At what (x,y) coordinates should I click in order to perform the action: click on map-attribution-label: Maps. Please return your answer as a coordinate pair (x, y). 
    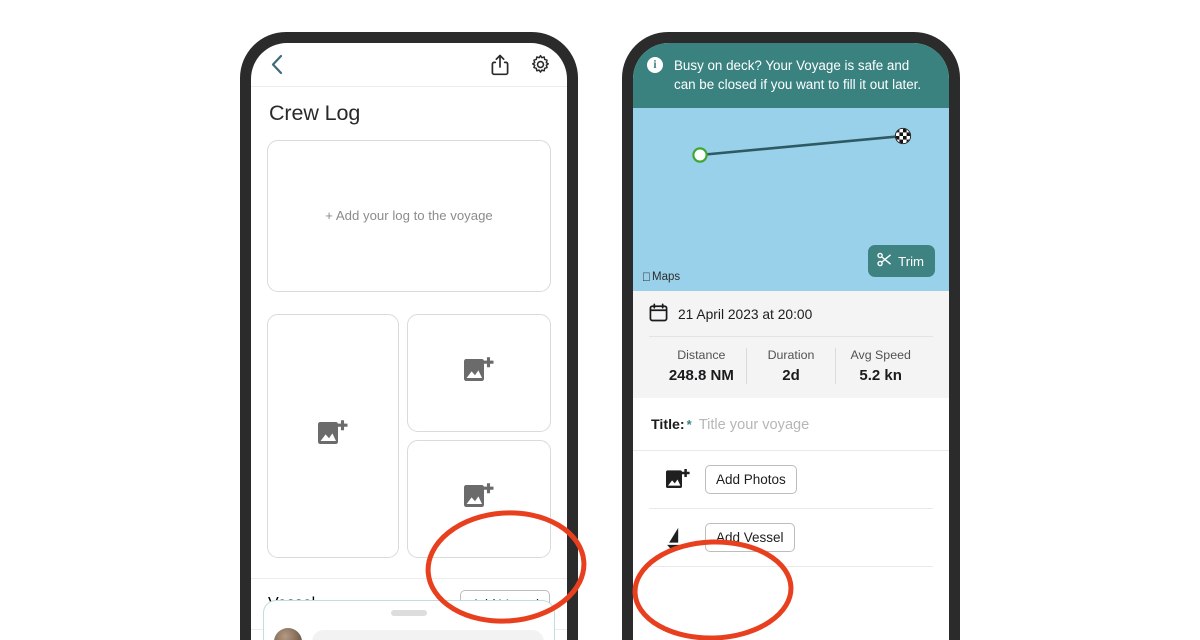
    Looking at the image, I should click on (661, 277).